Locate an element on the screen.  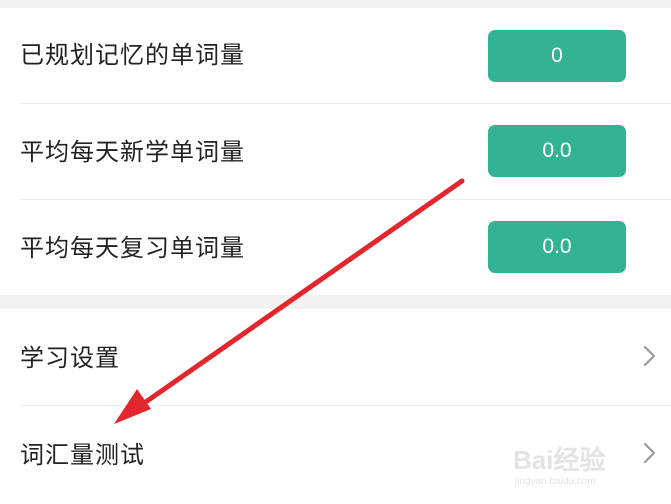
stat-label: 平均每天新学单词量 is located at coordinates (132, 152).